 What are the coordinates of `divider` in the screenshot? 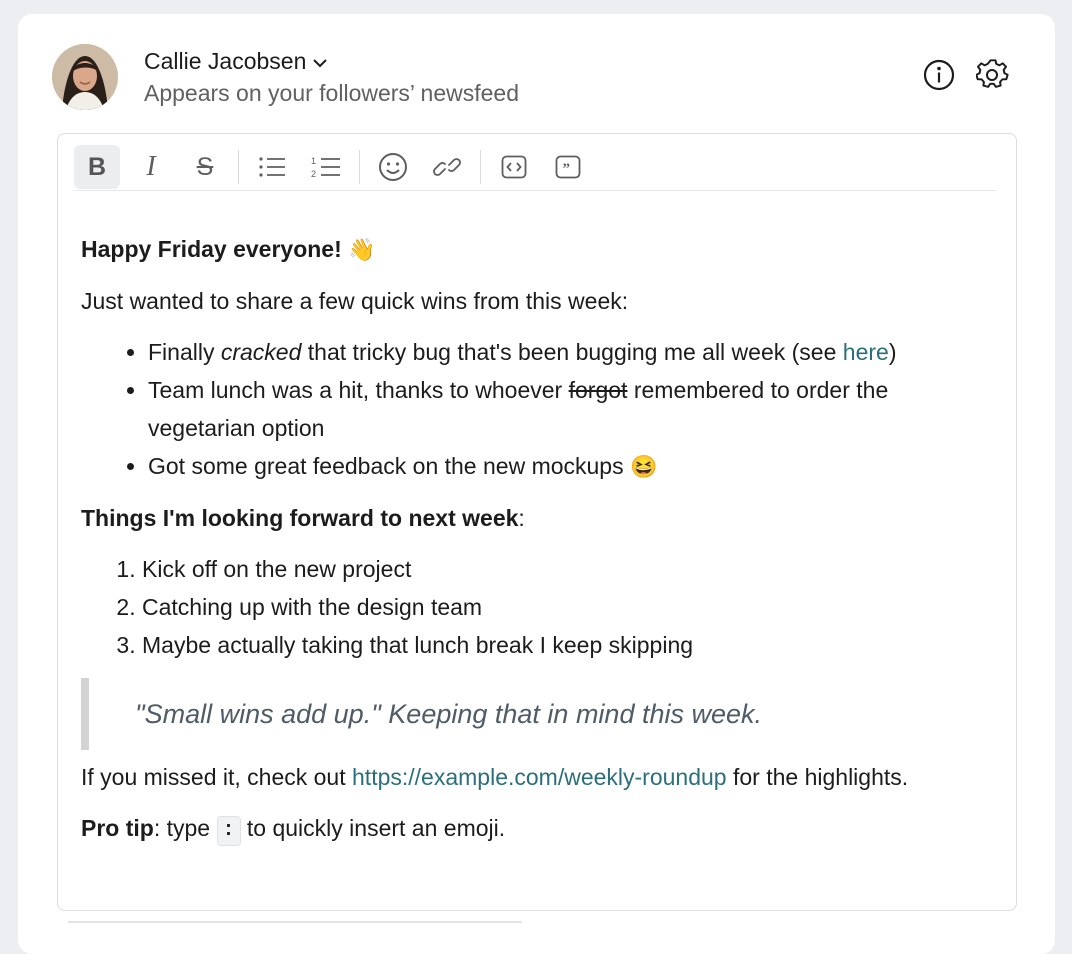 It's located at (295, 922).